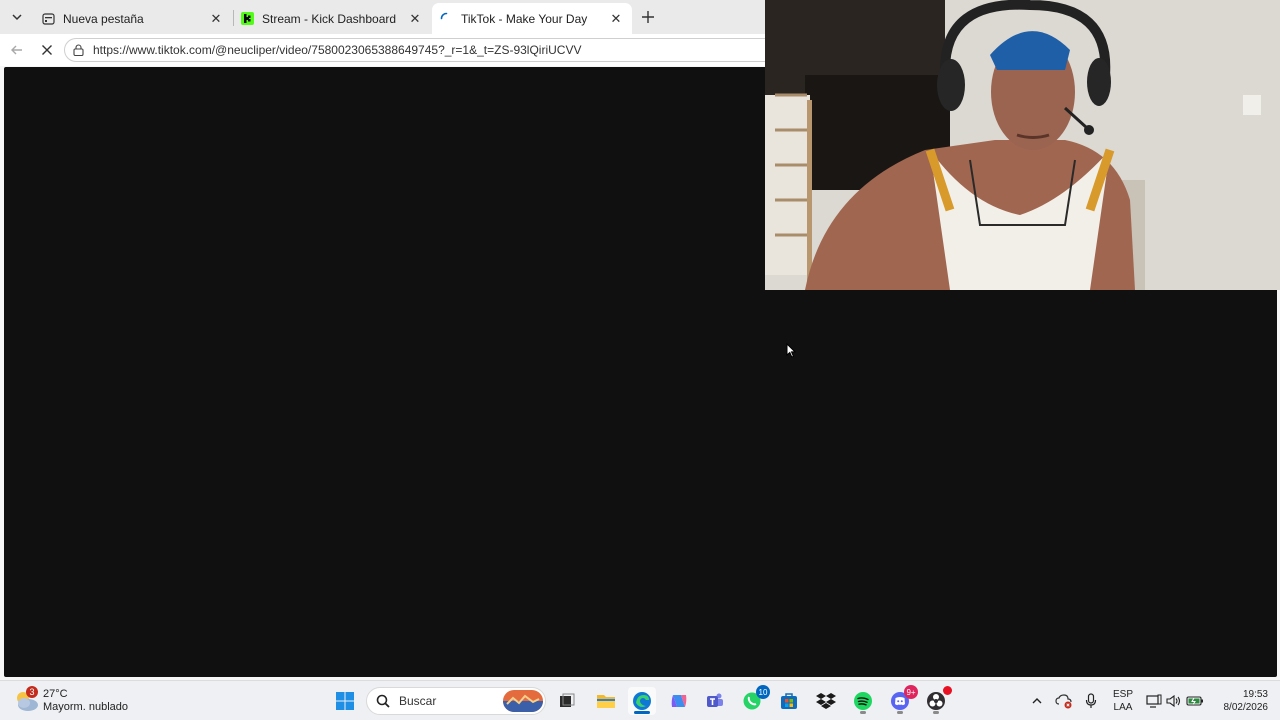 The image size is (1280, 720). I want to click on calendar-icon, so click(48, 18).